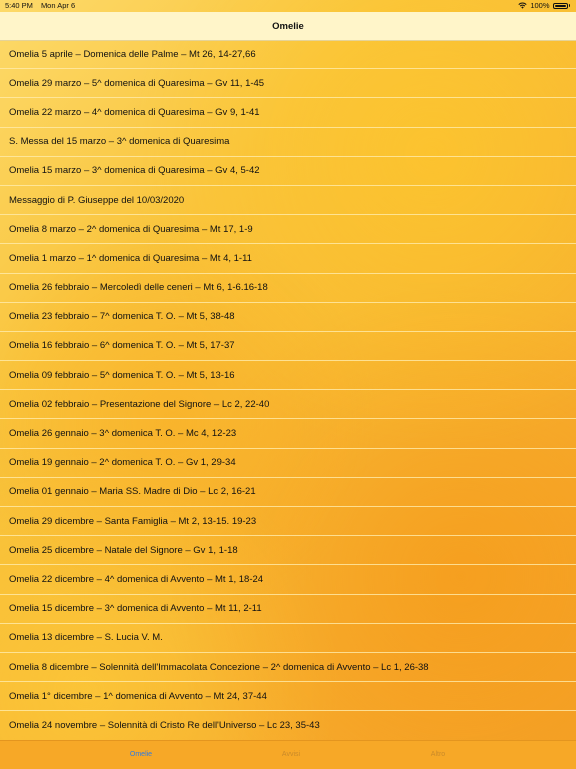 The height and width of the screenshot is (769, 576). Describe the element at coordinates (97, 200) in the screenshot. I see `list-item-label: Messaggio di P. Giuseppe del 10/03/2020` at that location.